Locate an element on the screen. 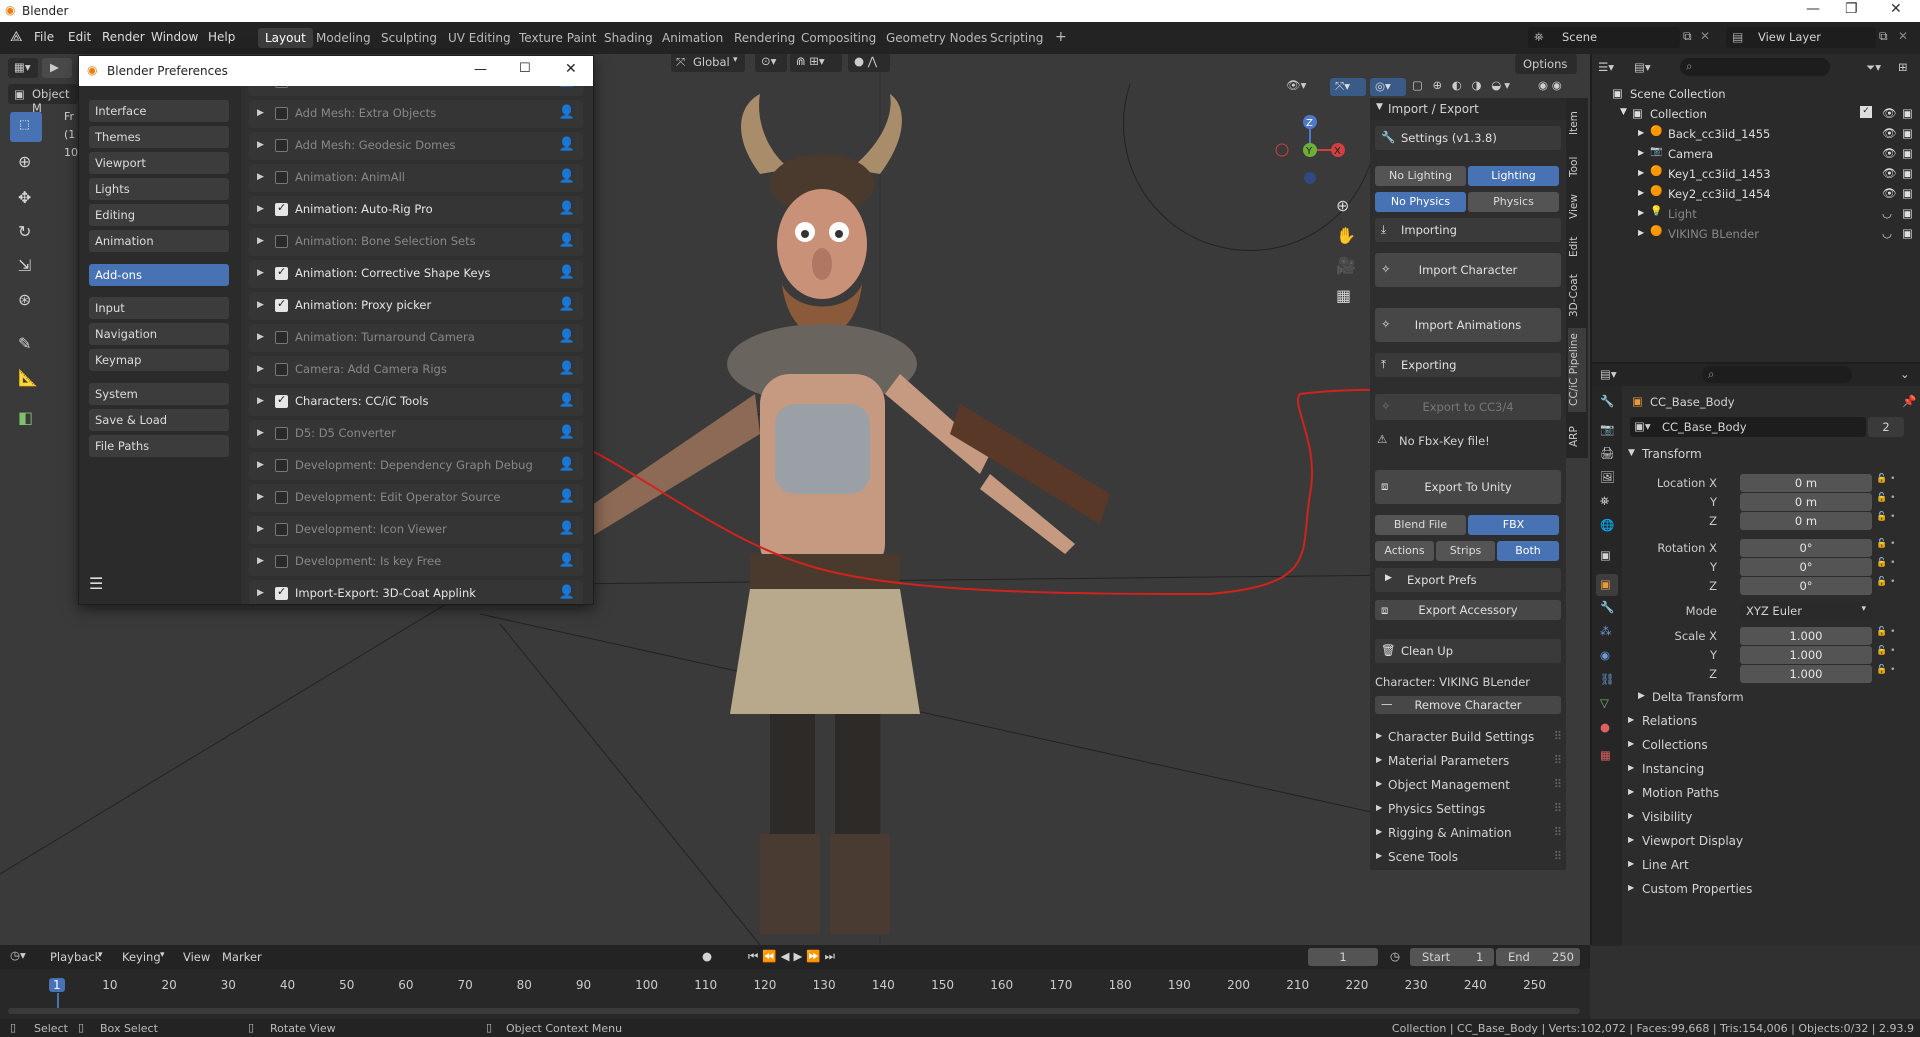 The height and width of the screenshot is (1037, 1920). modifier-tab-icon: 🔧 is located at coordinates (1607, 607).